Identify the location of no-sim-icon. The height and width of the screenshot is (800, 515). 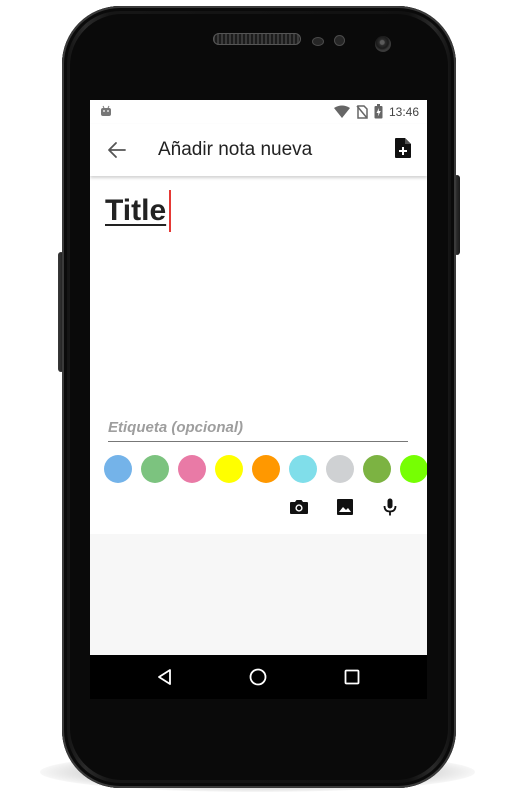
(362, 111).